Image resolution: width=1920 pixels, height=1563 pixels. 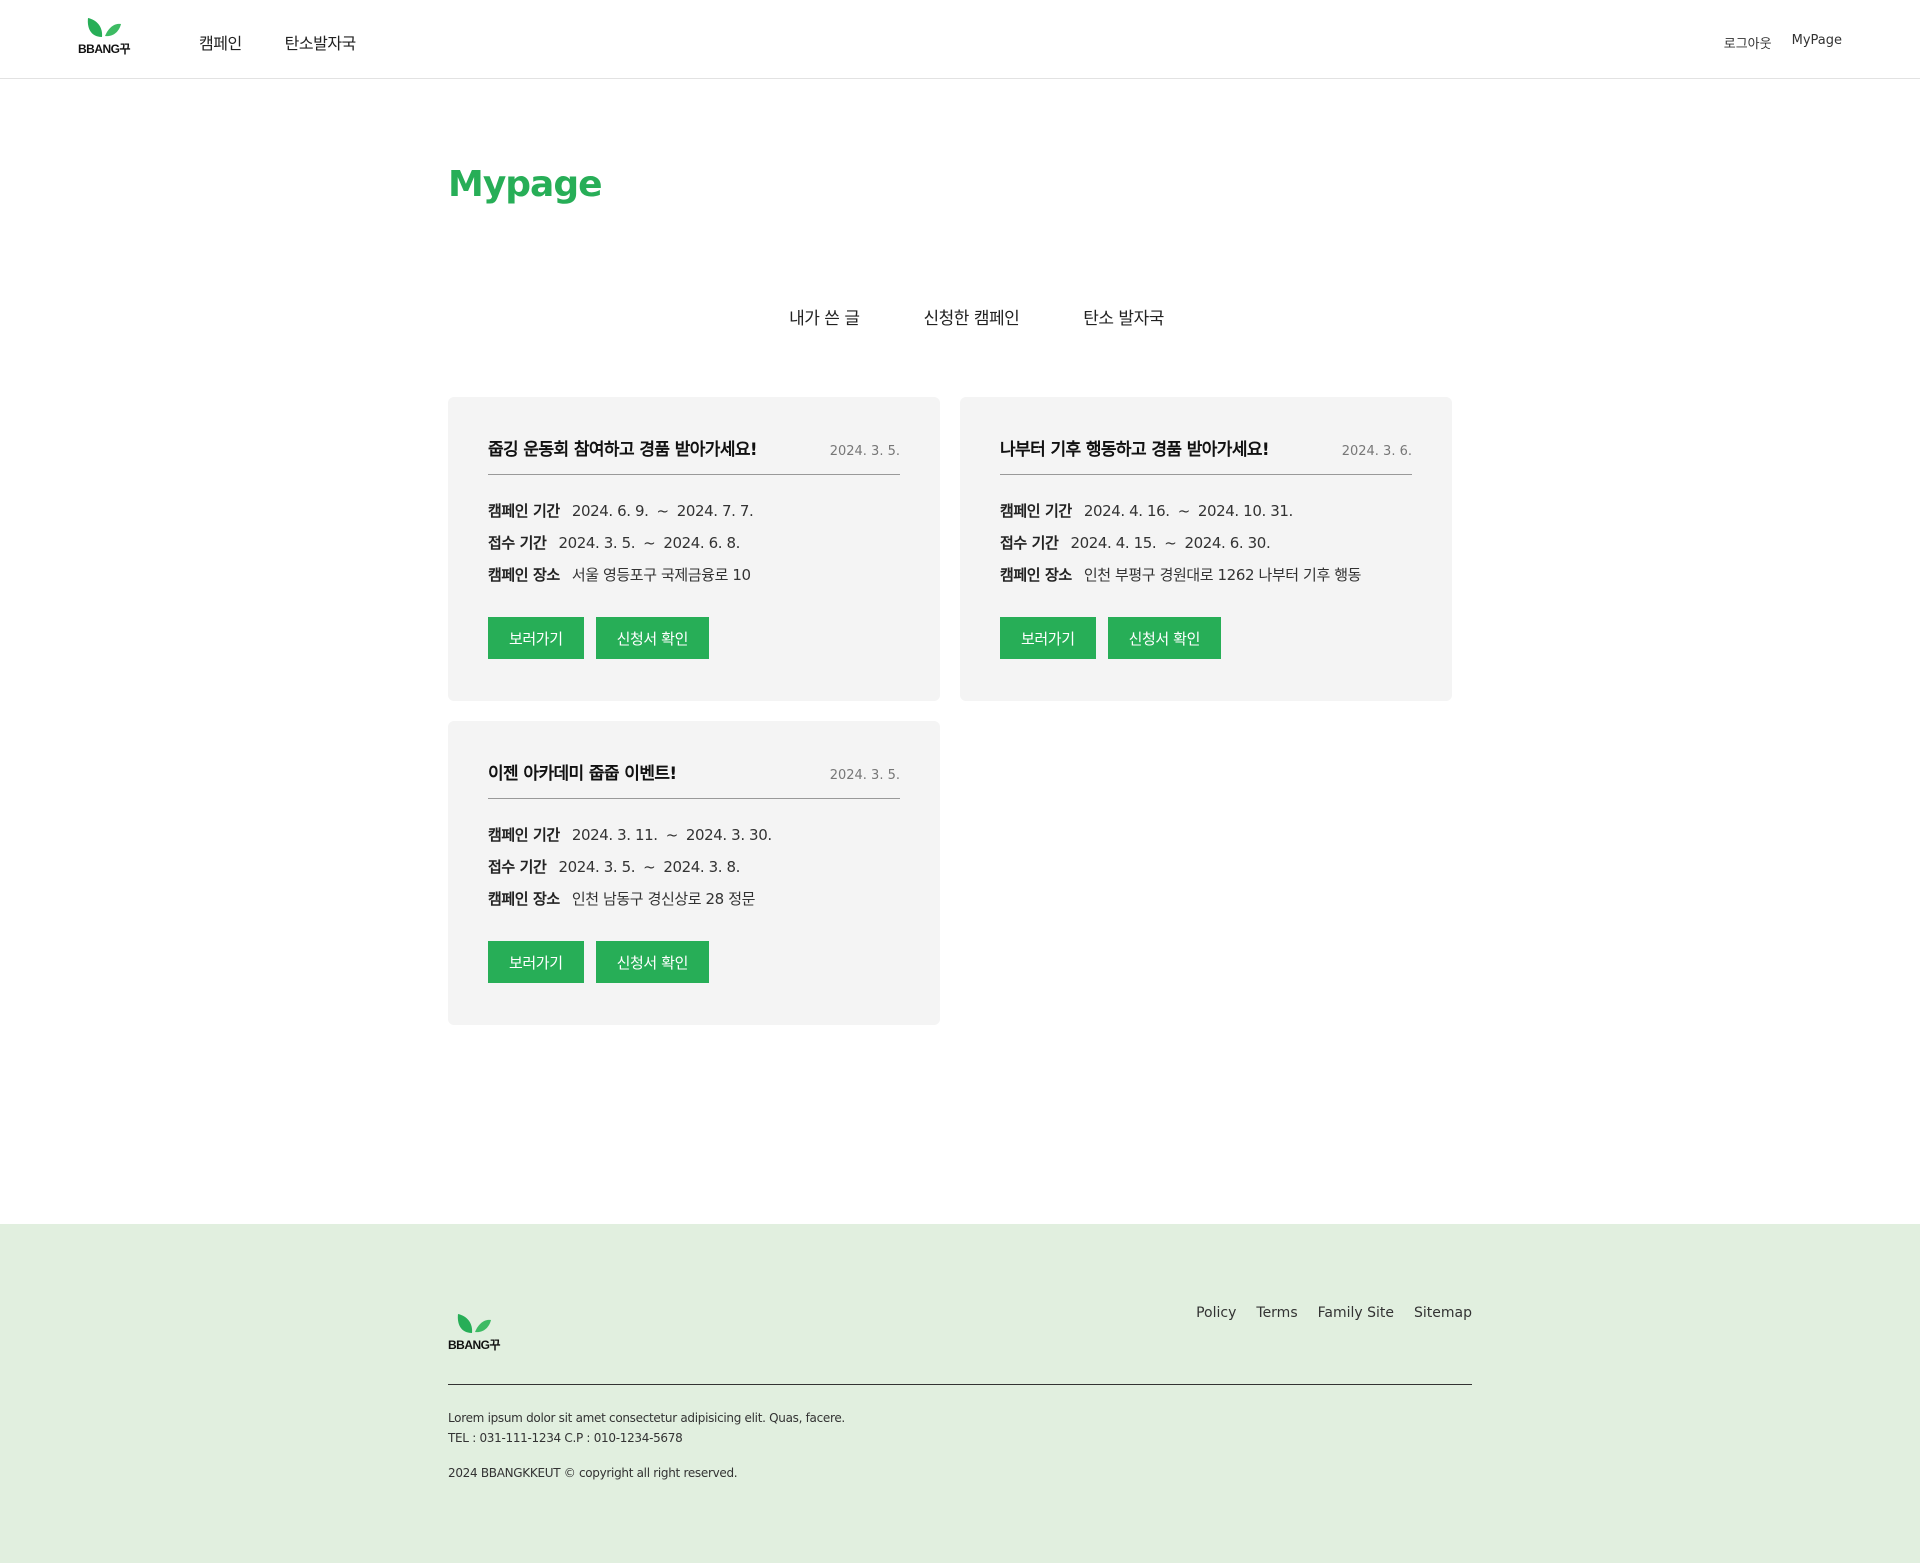 I want to click on tab-applied-campaigns: 신청한 캠페인, so click(x=972, y=316).